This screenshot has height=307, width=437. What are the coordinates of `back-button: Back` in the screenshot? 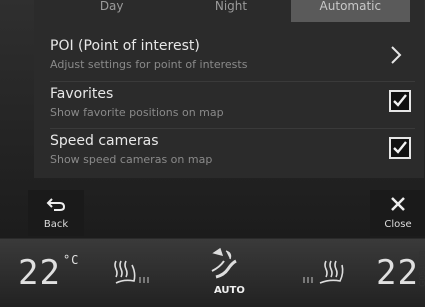 It's located at (56, 213).